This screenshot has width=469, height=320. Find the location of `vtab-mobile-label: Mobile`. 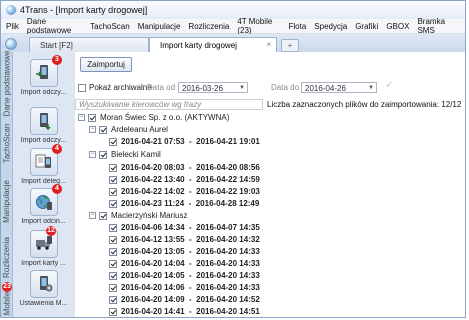

vtab-mobile-label: Mobile is located at coordinates (7, 303).